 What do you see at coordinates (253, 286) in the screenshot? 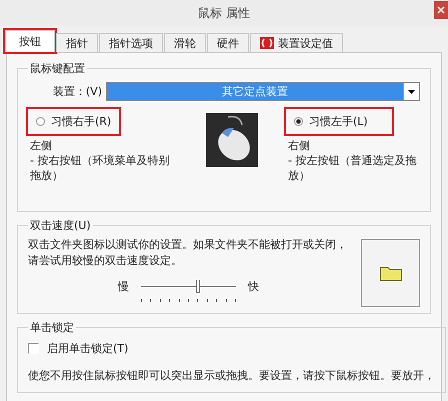
I see `fast-label: 快` at bounding box center [253, 286].